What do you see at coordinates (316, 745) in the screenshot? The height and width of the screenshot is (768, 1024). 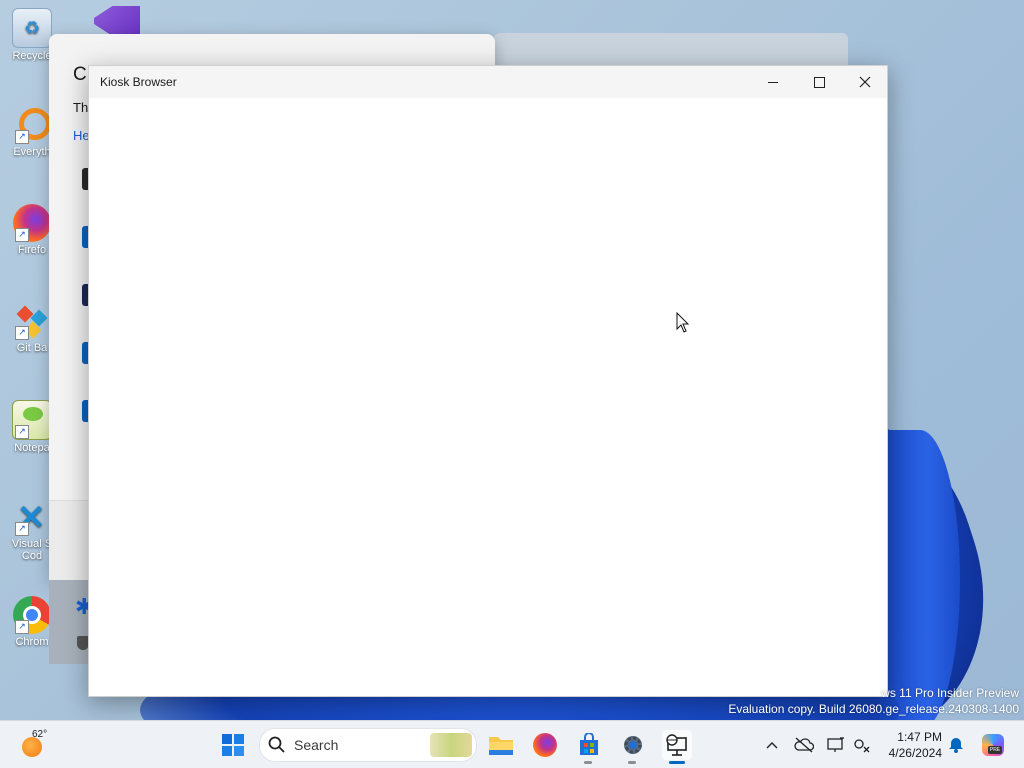 I see `search-placeholder: Search` at bounding box center [316, 745].